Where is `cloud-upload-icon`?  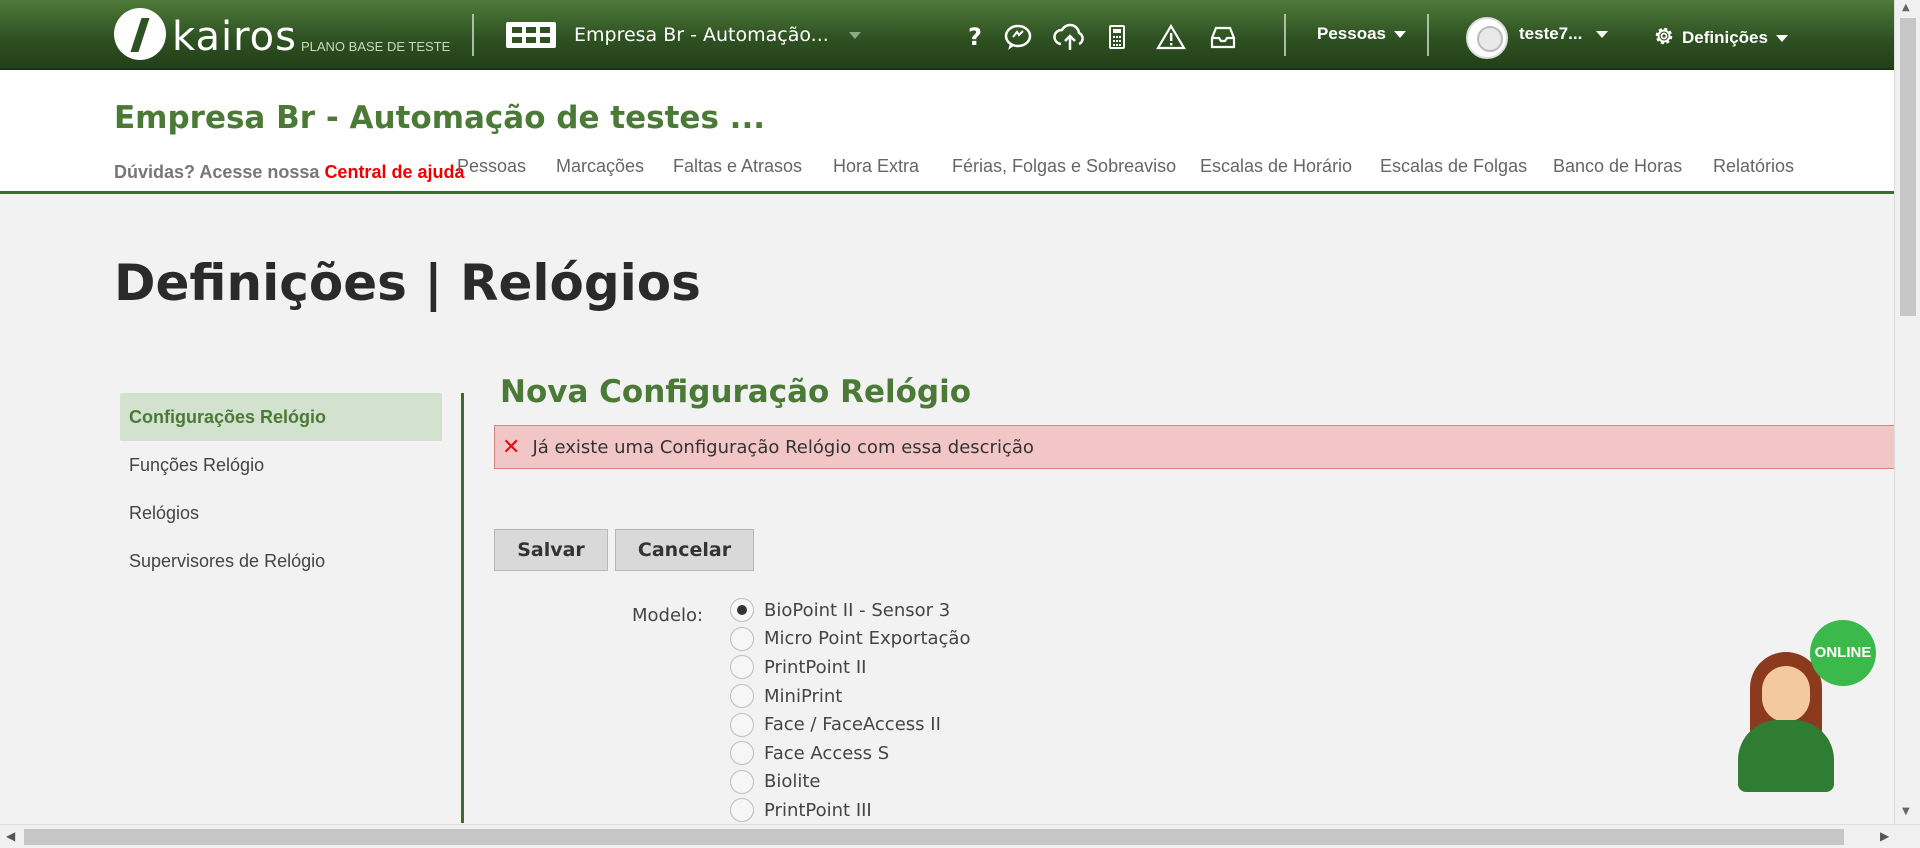 cloud-upload-icon is located at coordinates (1070, 37).